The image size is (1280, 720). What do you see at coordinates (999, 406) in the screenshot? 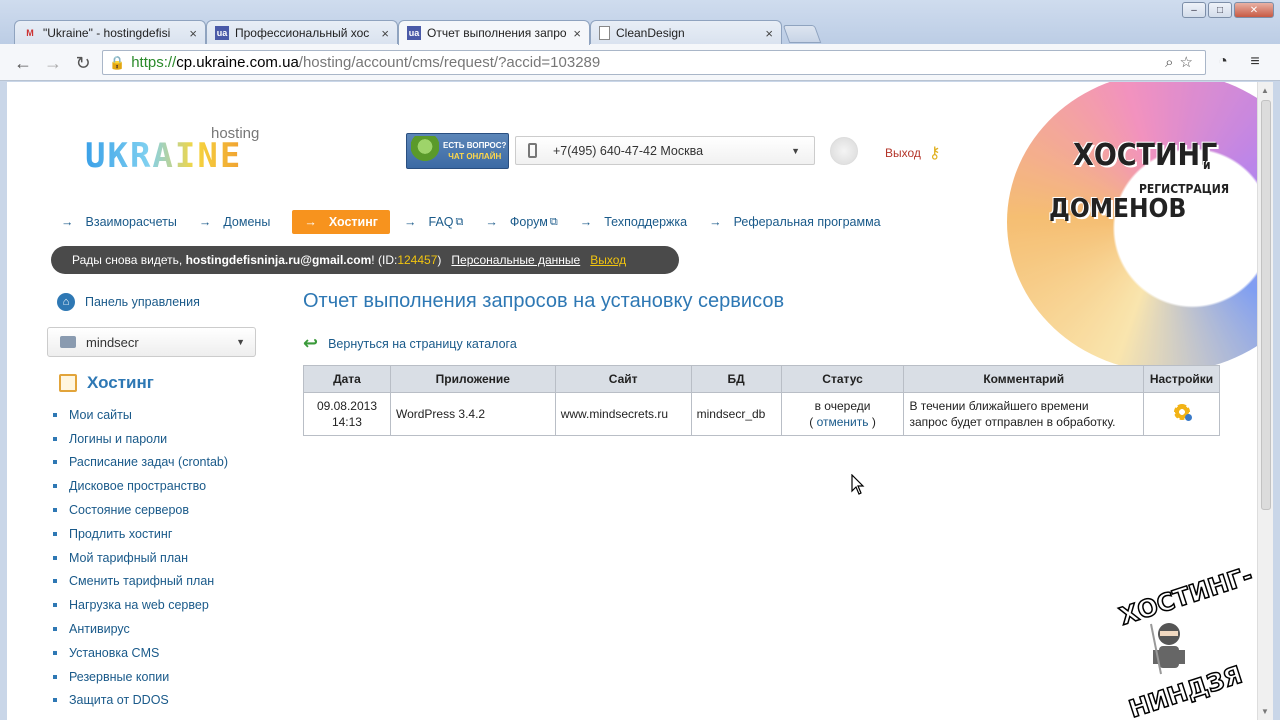
I see `comment-line1: В течении ближайшего времени` at bounding box center [999, 406].